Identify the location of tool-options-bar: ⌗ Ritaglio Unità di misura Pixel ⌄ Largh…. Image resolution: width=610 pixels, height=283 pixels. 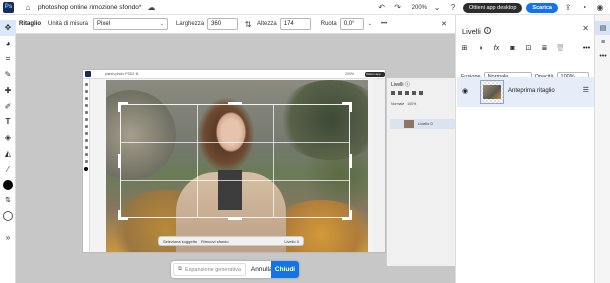
(227, 24).